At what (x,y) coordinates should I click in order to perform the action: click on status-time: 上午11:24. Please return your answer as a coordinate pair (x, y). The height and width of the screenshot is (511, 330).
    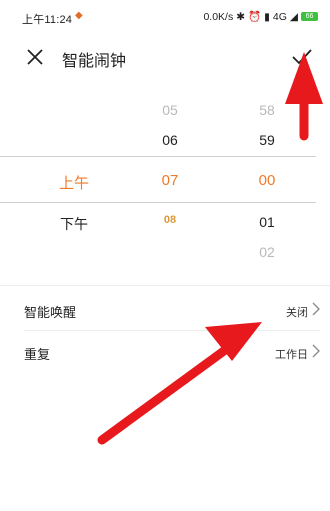
    Looking at the image, I should click on (47, 20).